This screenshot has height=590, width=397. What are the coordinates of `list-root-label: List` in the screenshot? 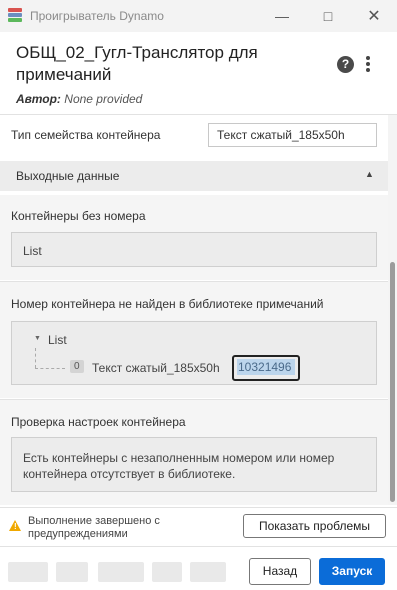 It's located at (57, 340).